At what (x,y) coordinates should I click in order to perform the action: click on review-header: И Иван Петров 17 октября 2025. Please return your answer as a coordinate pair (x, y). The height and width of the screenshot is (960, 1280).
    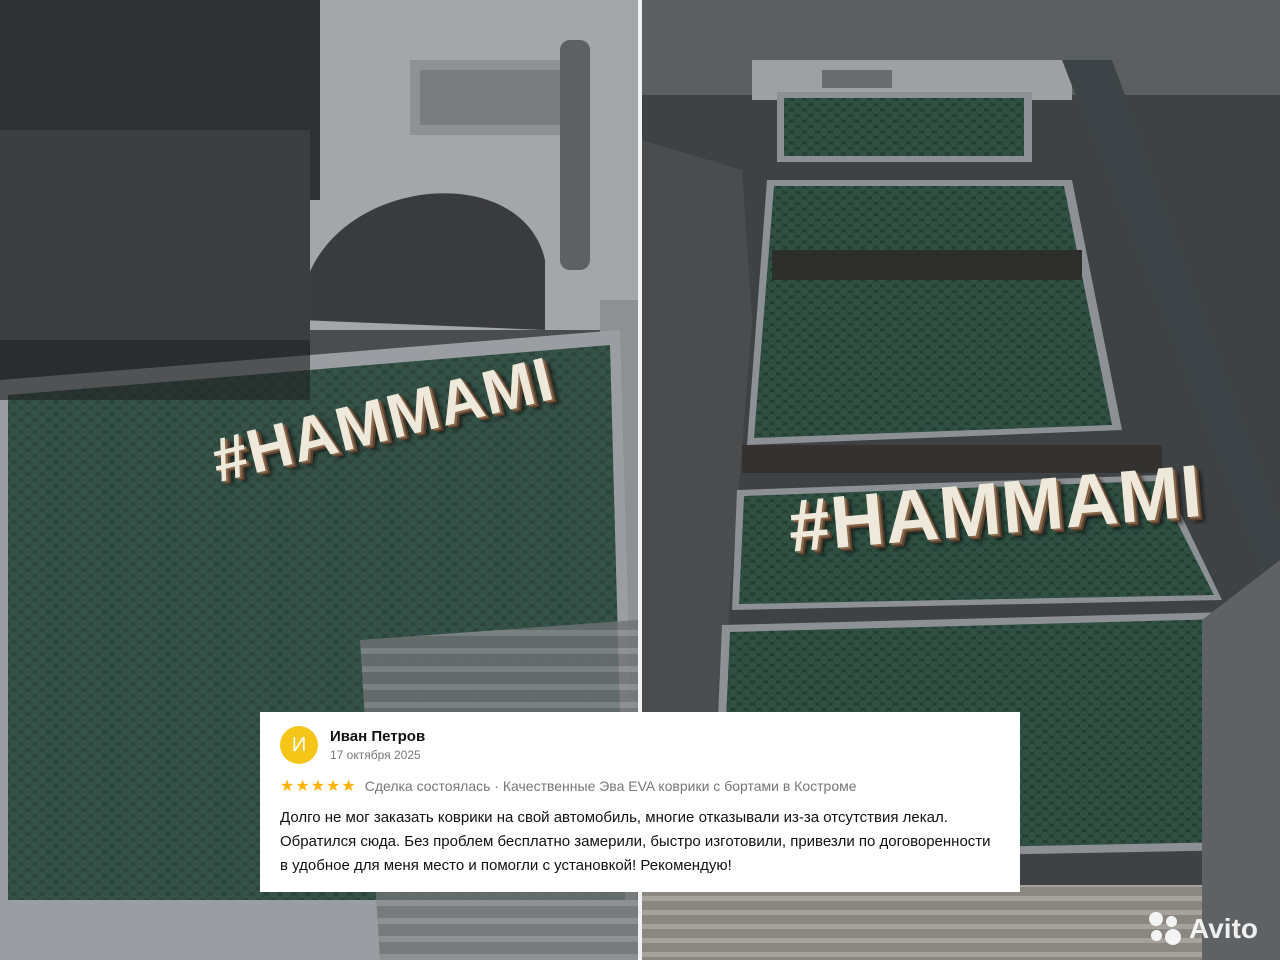
    Looking at the image, I should click on (640, 745).